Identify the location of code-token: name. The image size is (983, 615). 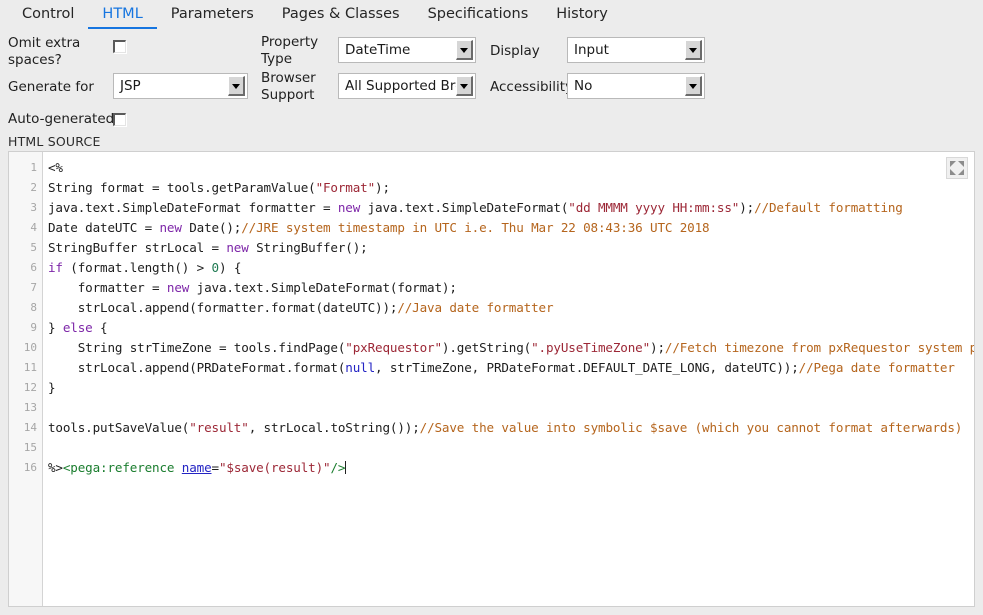
(196, 467).